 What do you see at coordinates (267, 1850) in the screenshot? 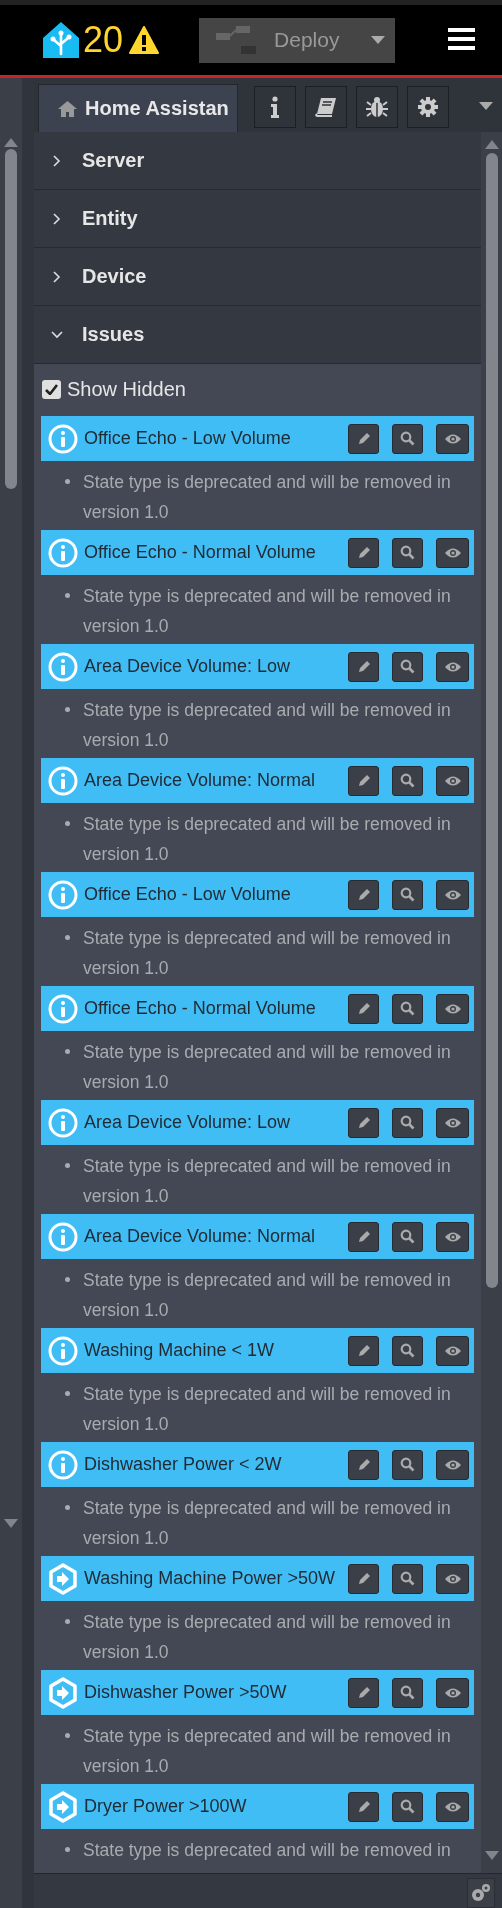
I see `issue-message: State type is deprecated and will be removed in` at bounding box center [267, 1850].